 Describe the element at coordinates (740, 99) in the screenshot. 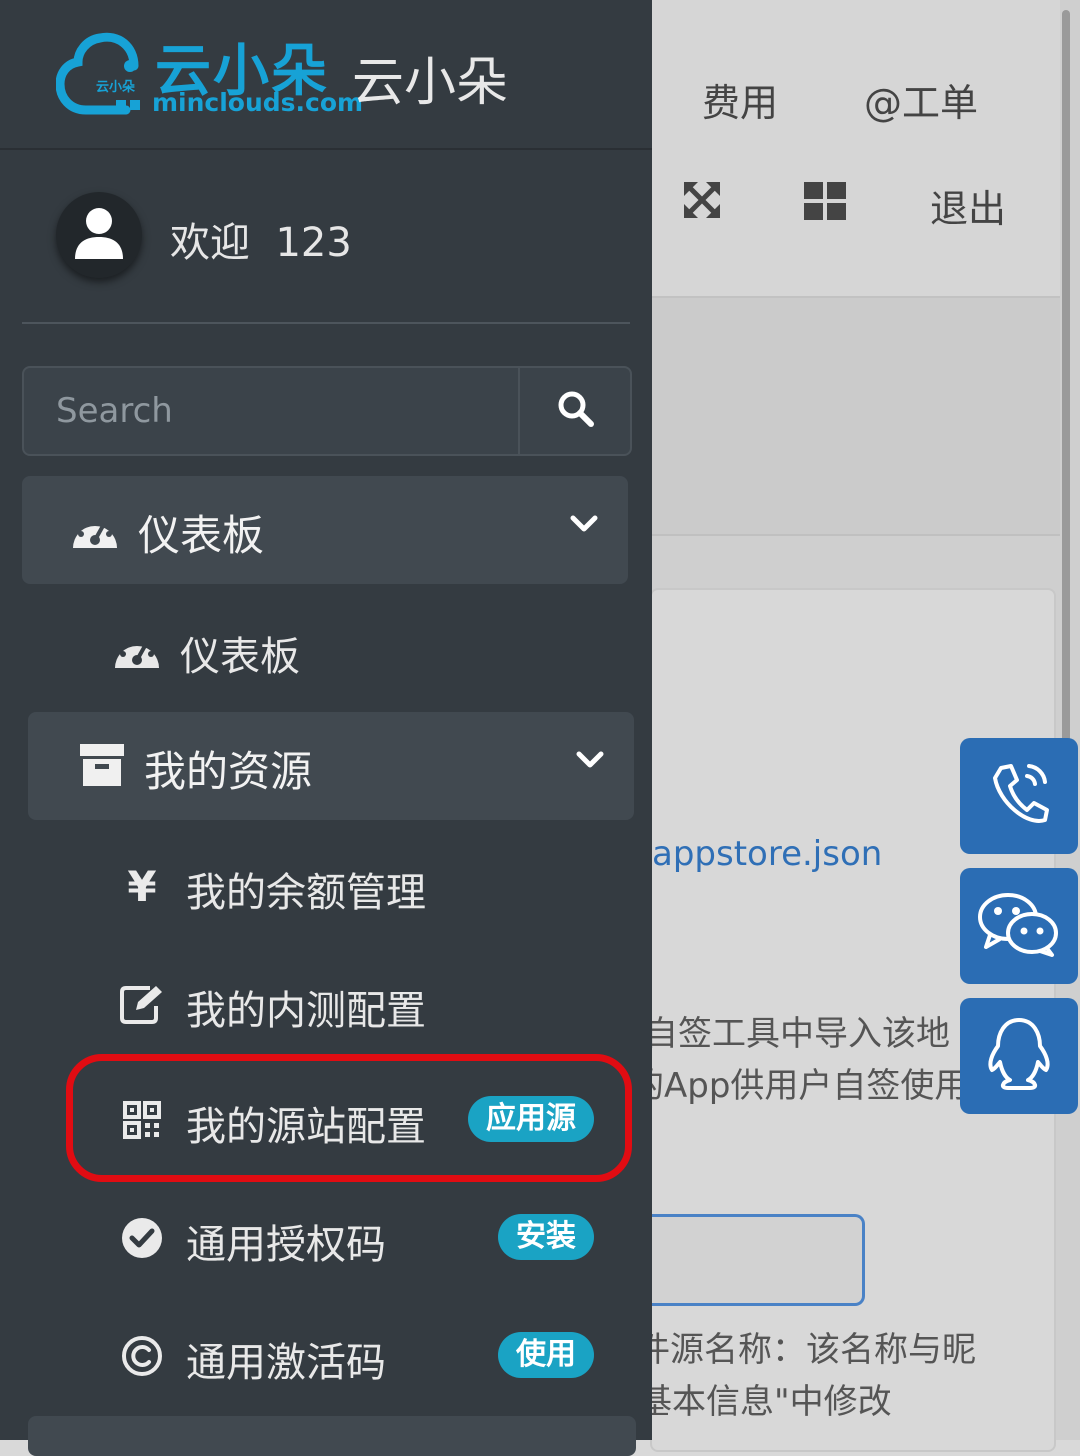

I see `nav-fee-link: 费用` at that location.